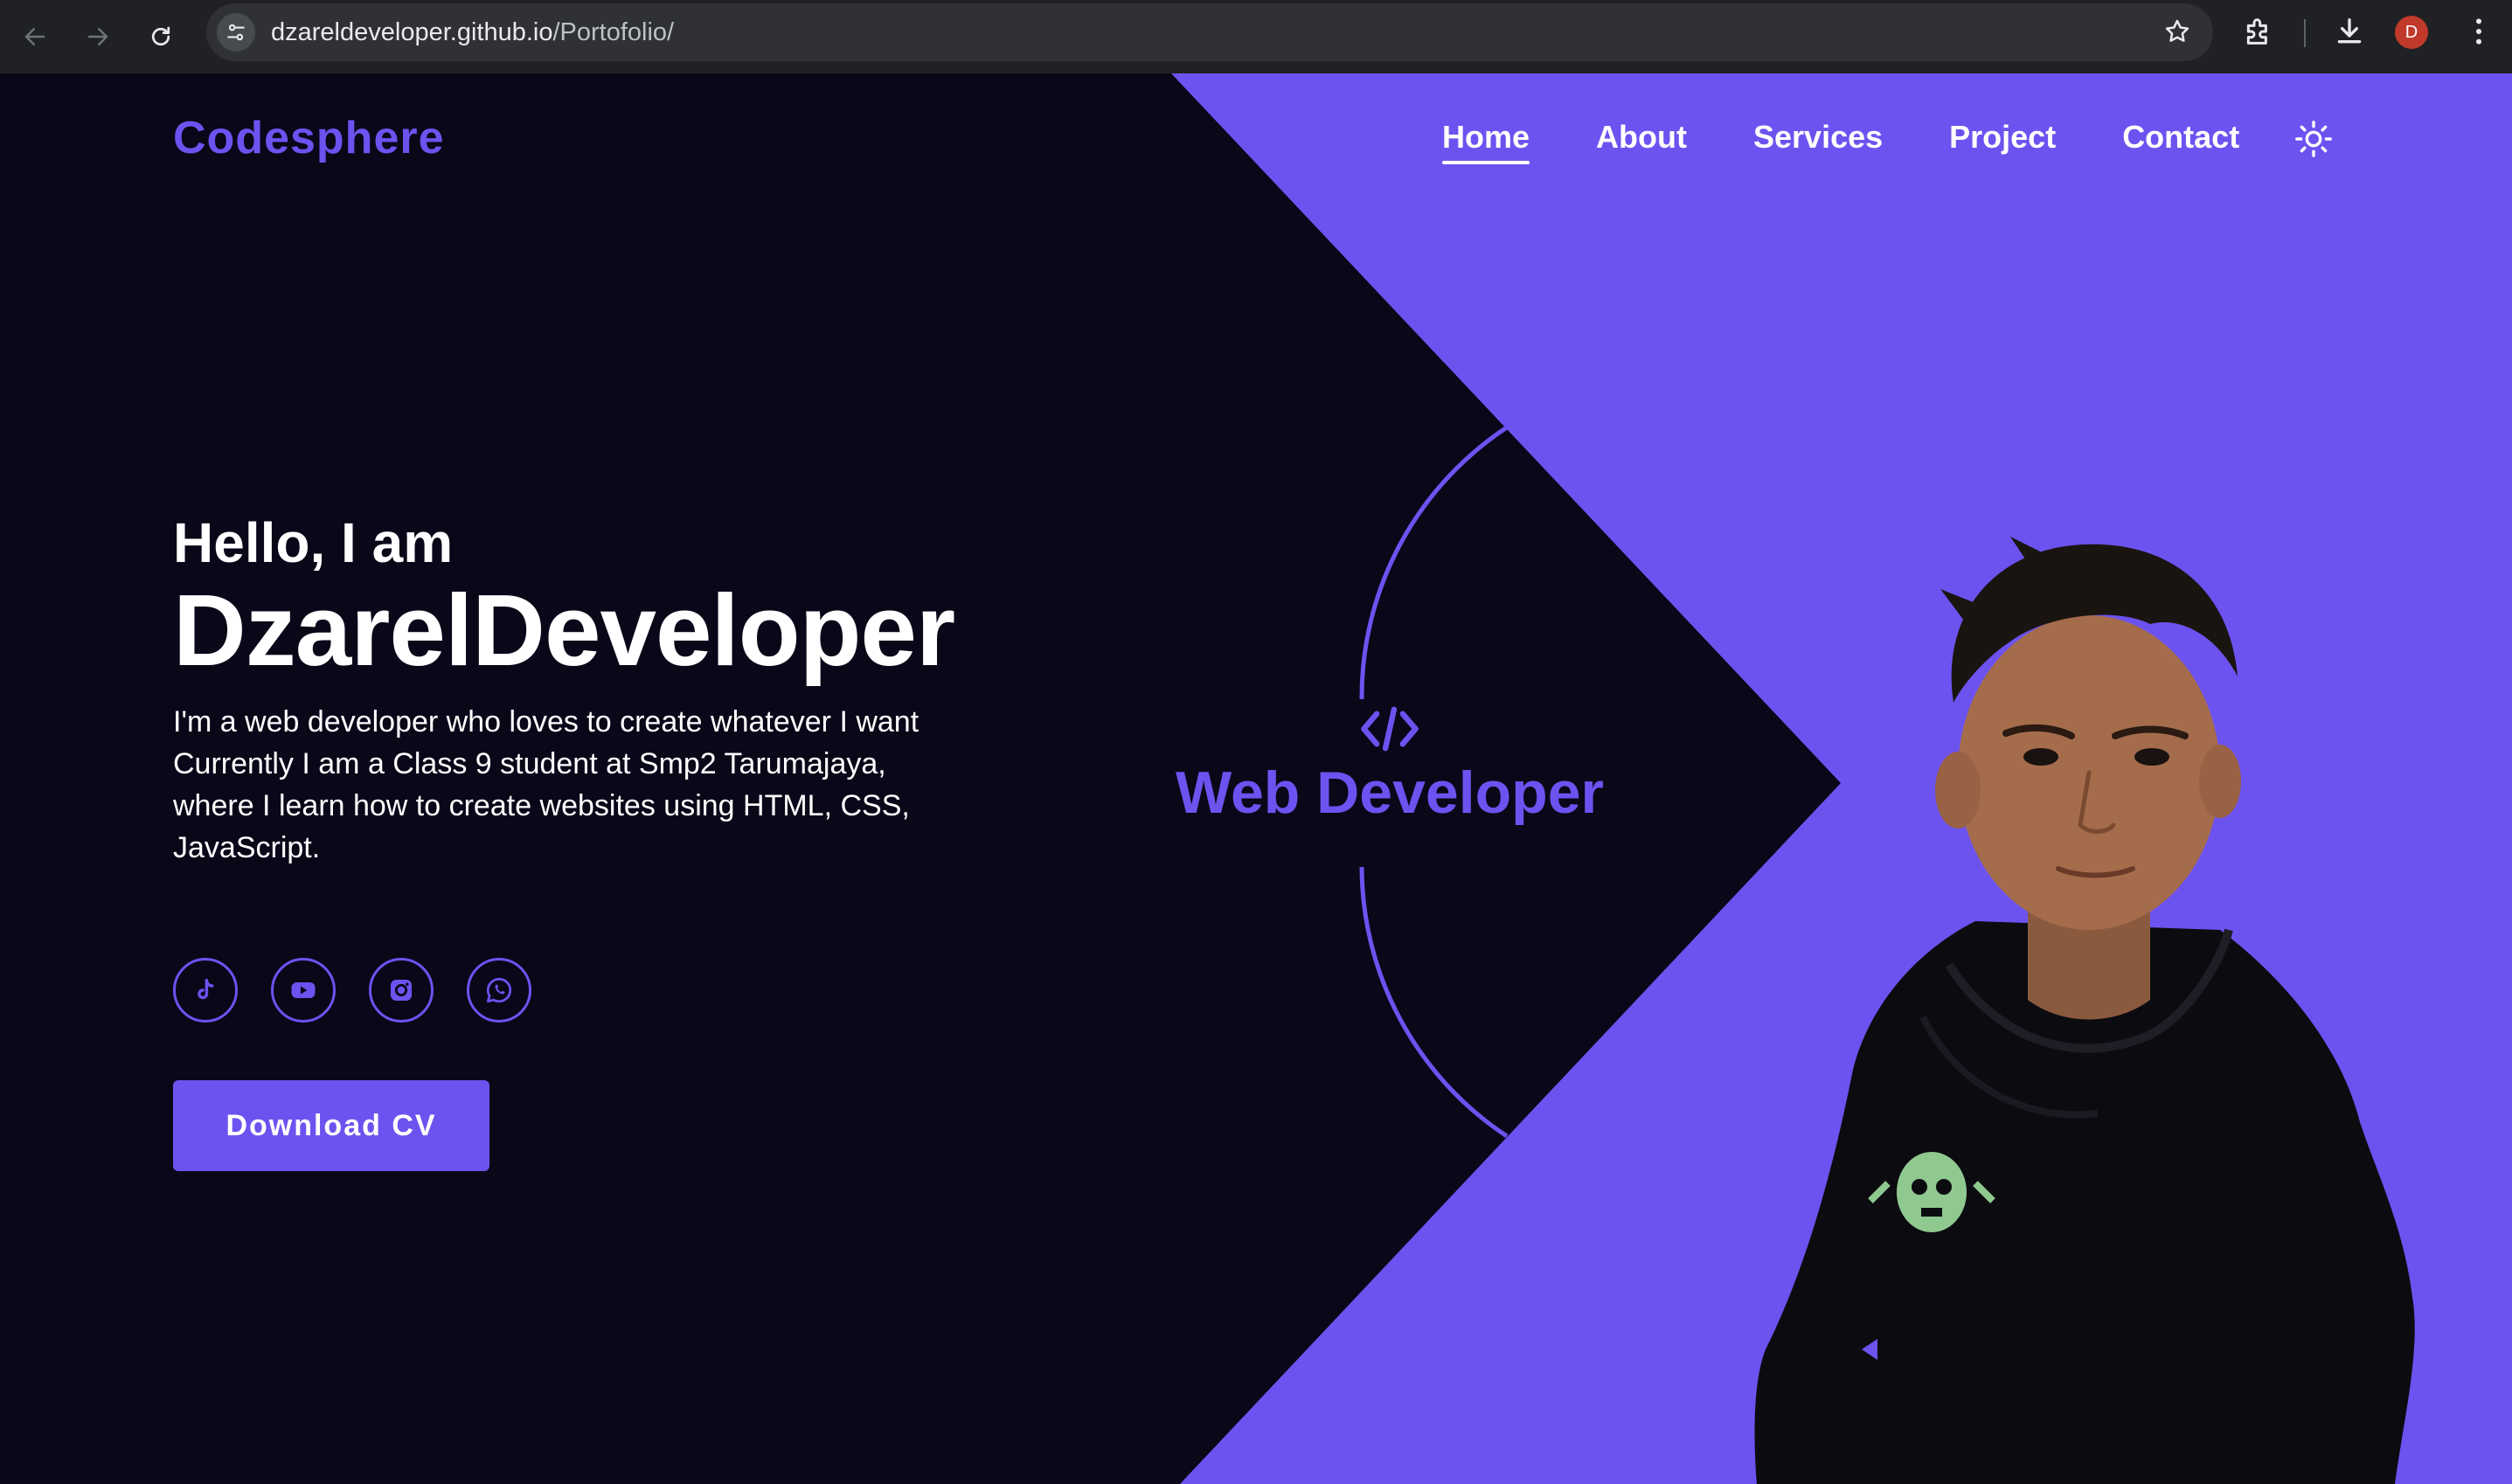 The width and height of the screenshot is (2512, 1484). I want to click on tune-icon, so click(236, 32).